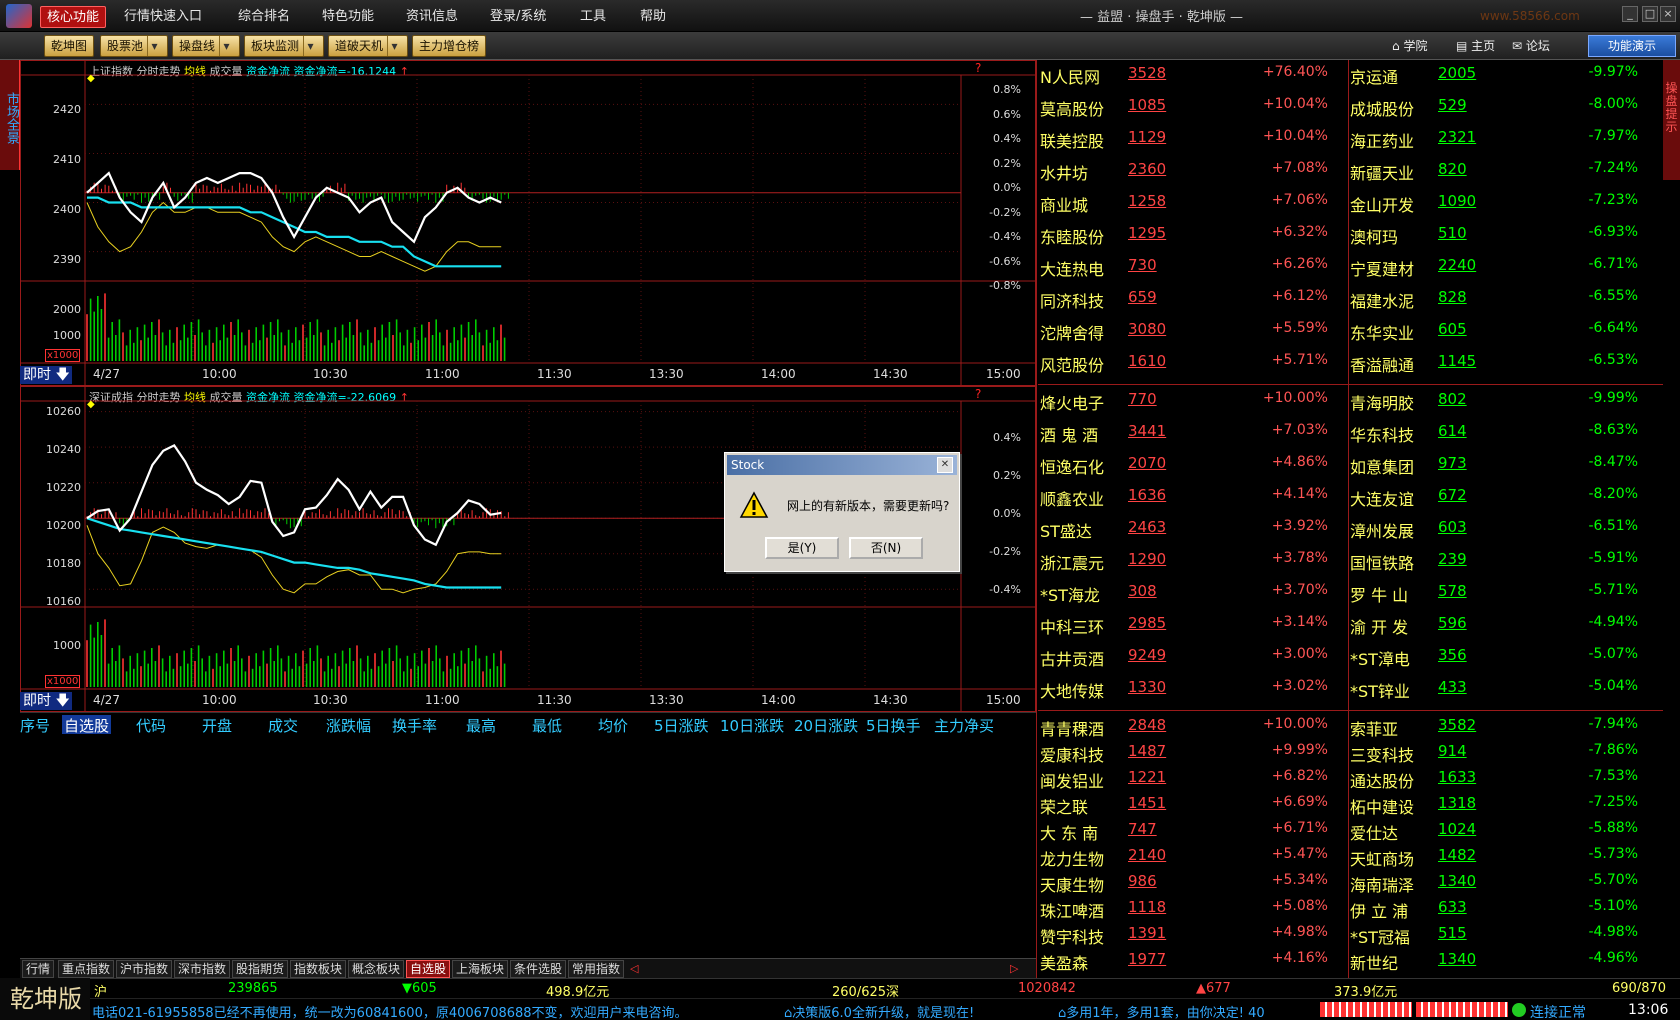 The width and height of the screenshot is (1680, 1020). I want to click on close-icon: ×, so click(1668, 14).